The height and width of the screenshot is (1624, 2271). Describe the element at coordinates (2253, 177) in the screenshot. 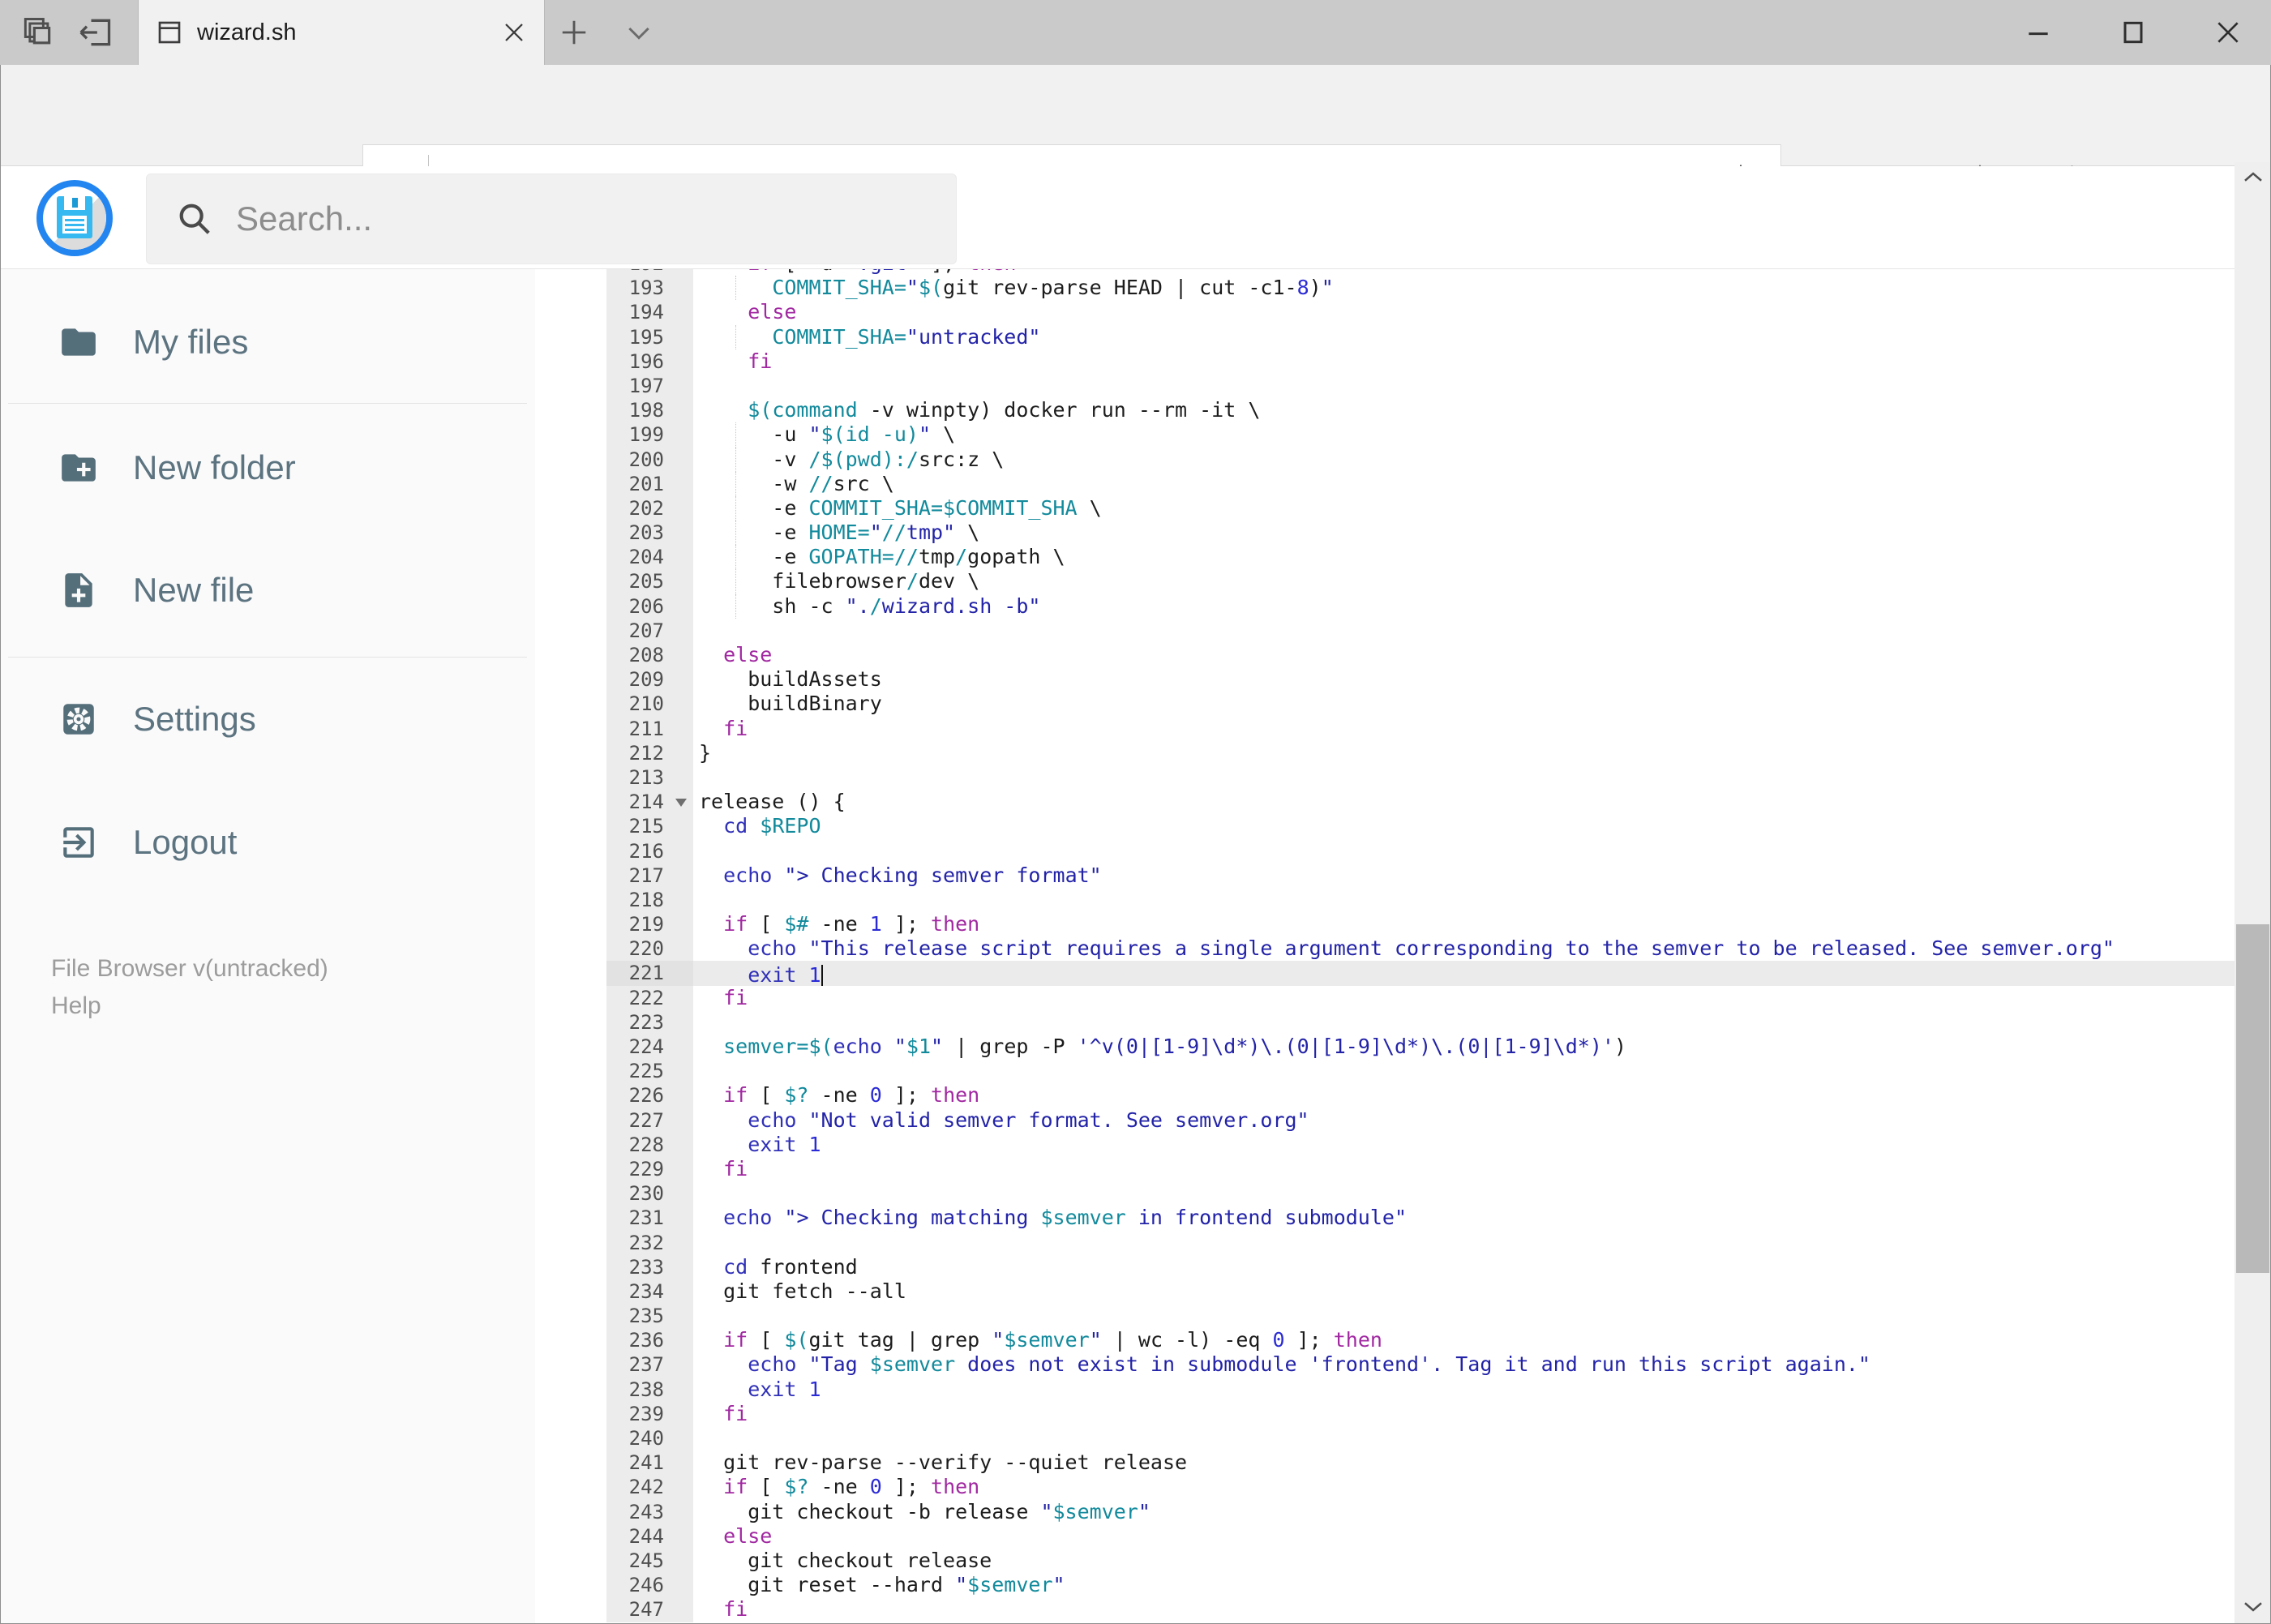

I see `scroll-up-icon` at that location.